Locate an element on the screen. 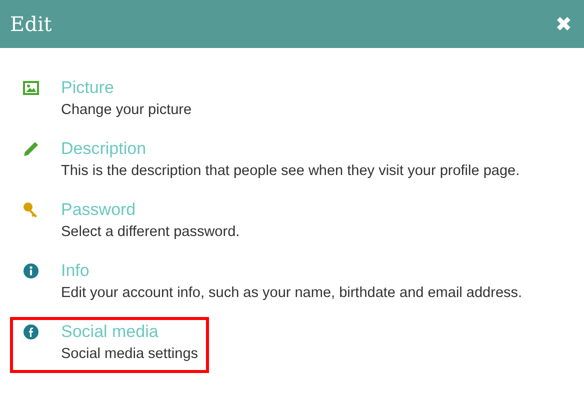  setting-description: Social media settings is located at coordinates (129, 354).